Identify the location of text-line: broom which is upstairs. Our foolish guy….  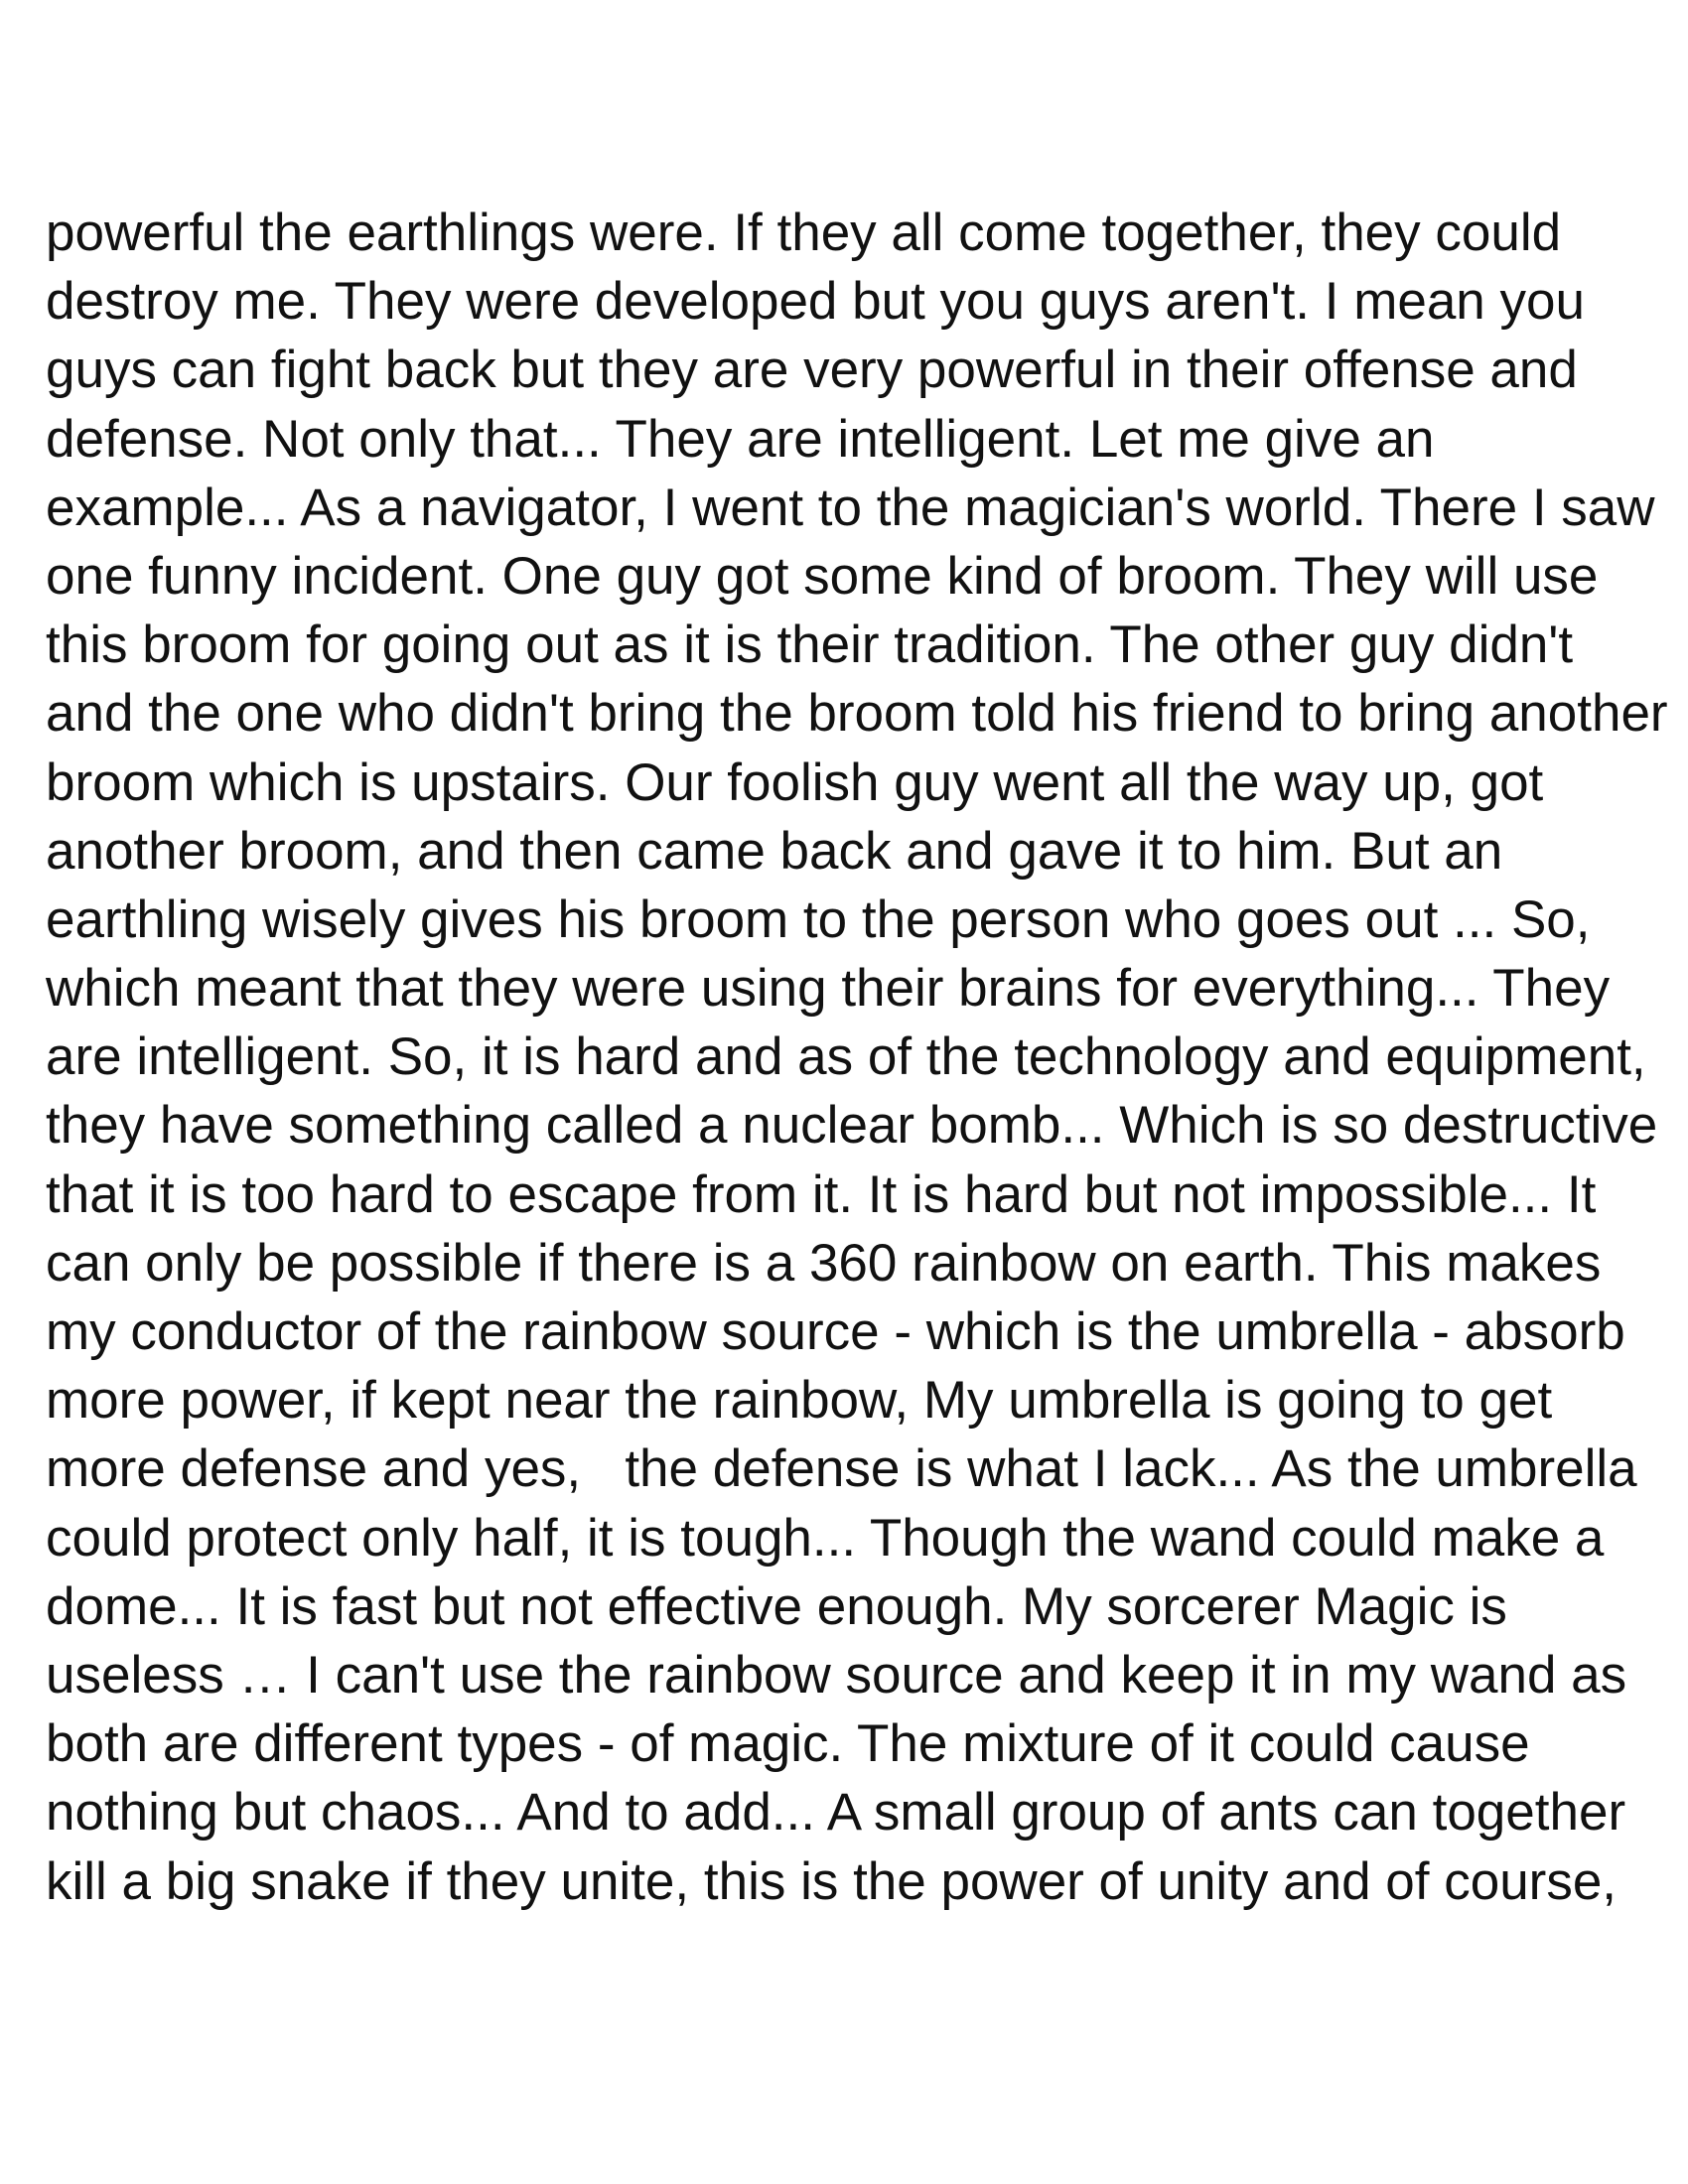
(795, 782).